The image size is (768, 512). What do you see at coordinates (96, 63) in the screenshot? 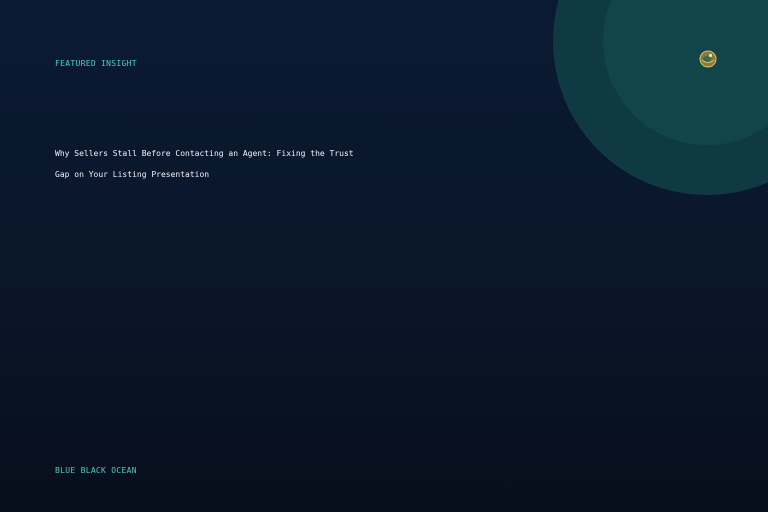
I see `eyebrow-label: FEATURED INSIGHT` at bounding box center [96, 63].